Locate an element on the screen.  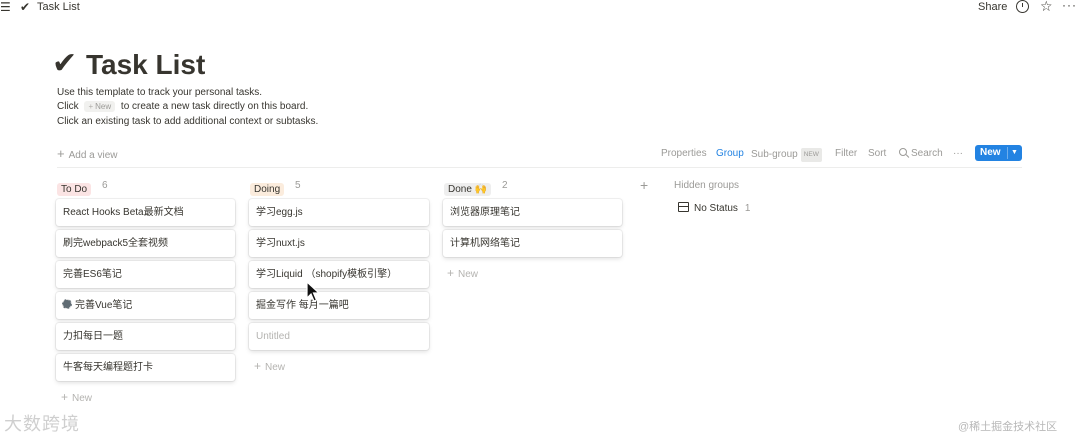
more-icon: ··· is located at coordinates (1069, 6).